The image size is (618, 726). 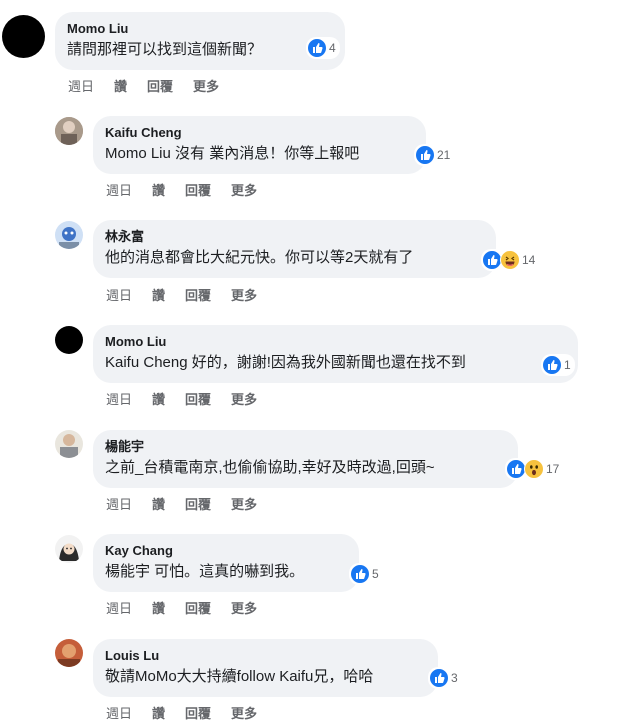 I want to click on reaction-summary: 1, so click(x=558, y=365).